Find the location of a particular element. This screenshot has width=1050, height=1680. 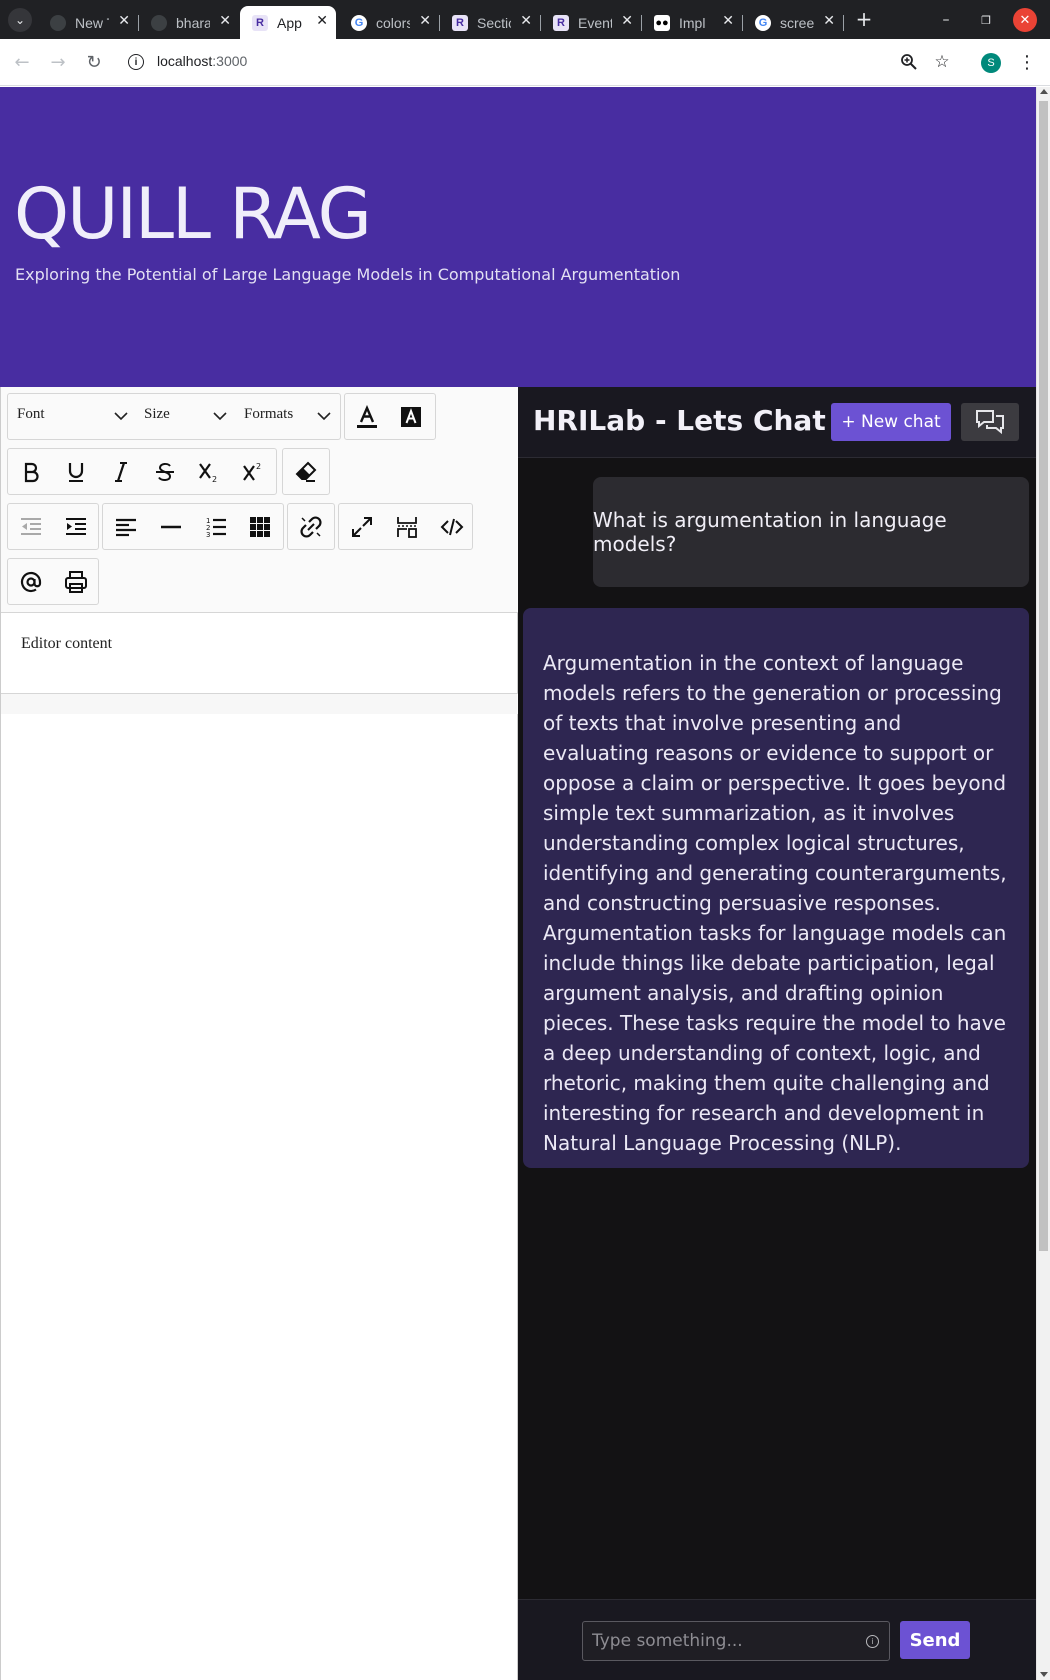

chat-input-bar: i Send is located at coordinates (777, 1639).